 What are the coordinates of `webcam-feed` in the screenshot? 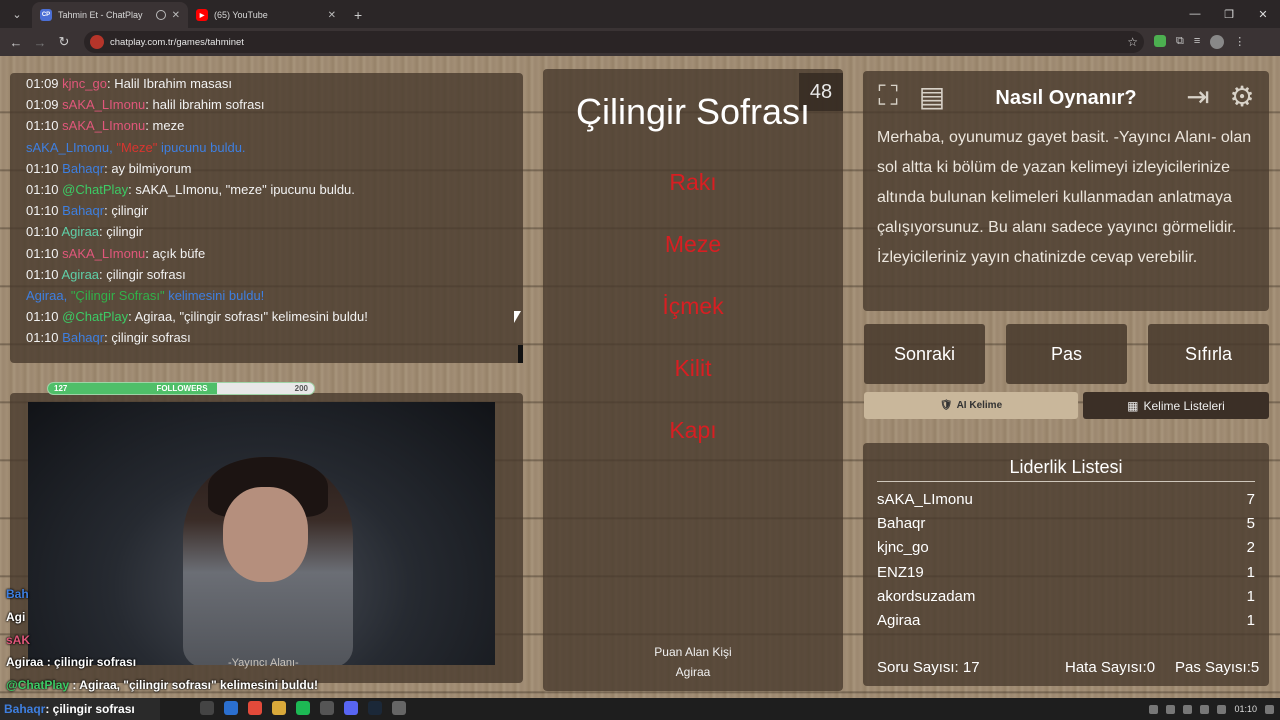 It's located at (261, 533).